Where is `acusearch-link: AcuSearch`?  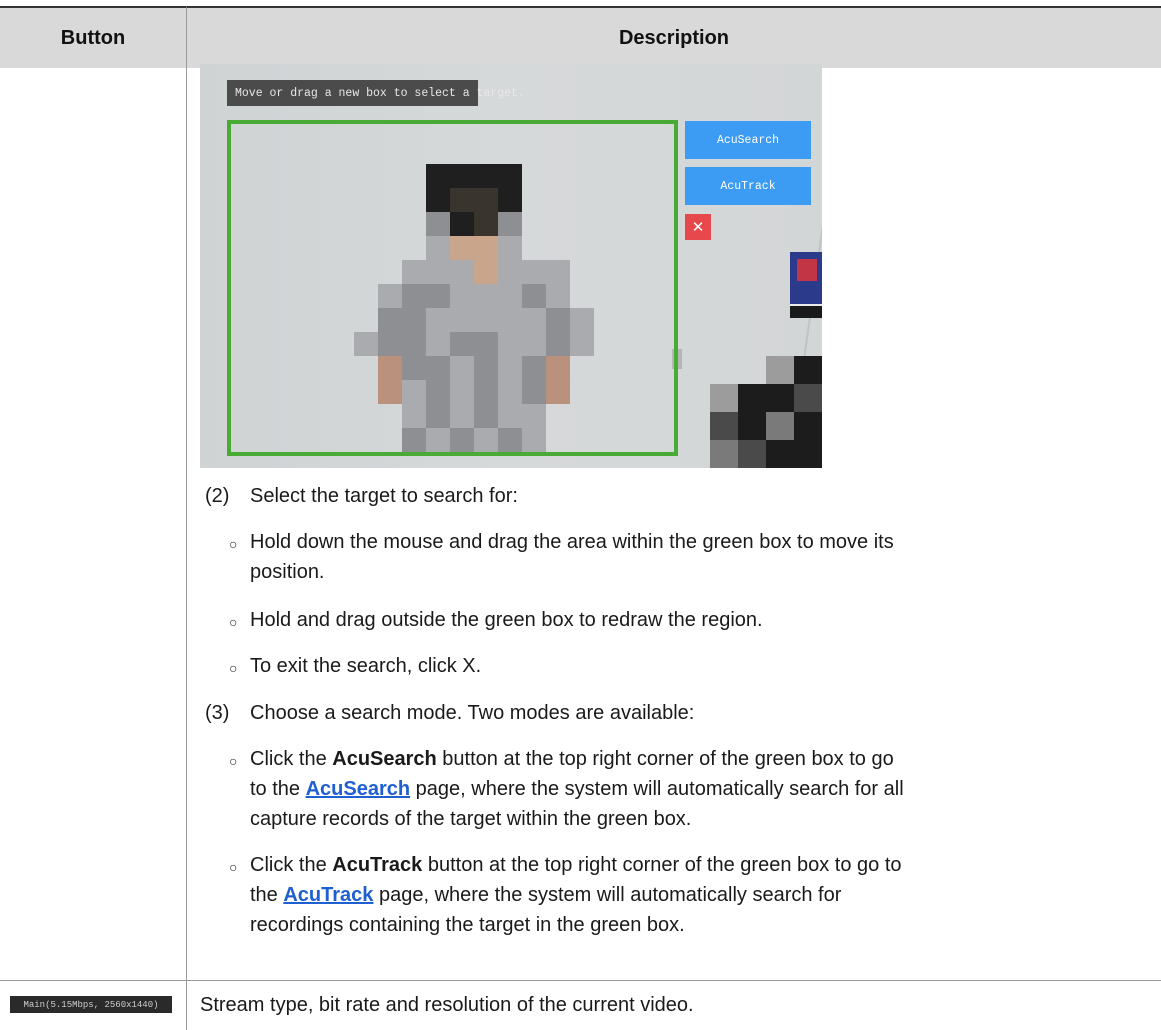
acusearch-link: AcuSearch is located at coordinates (358, 789).